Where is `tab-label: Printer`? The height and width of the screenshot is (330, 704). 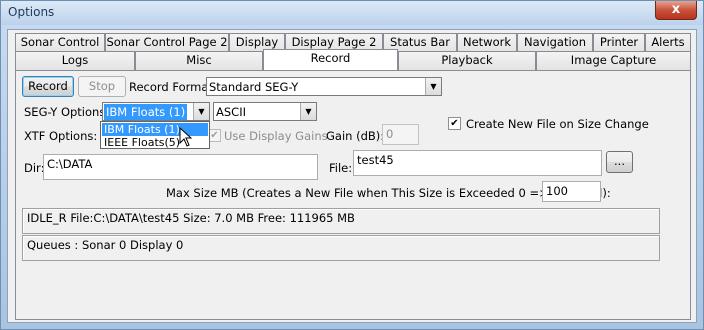
tab-label: Printer is located at coordinates (619, 42).